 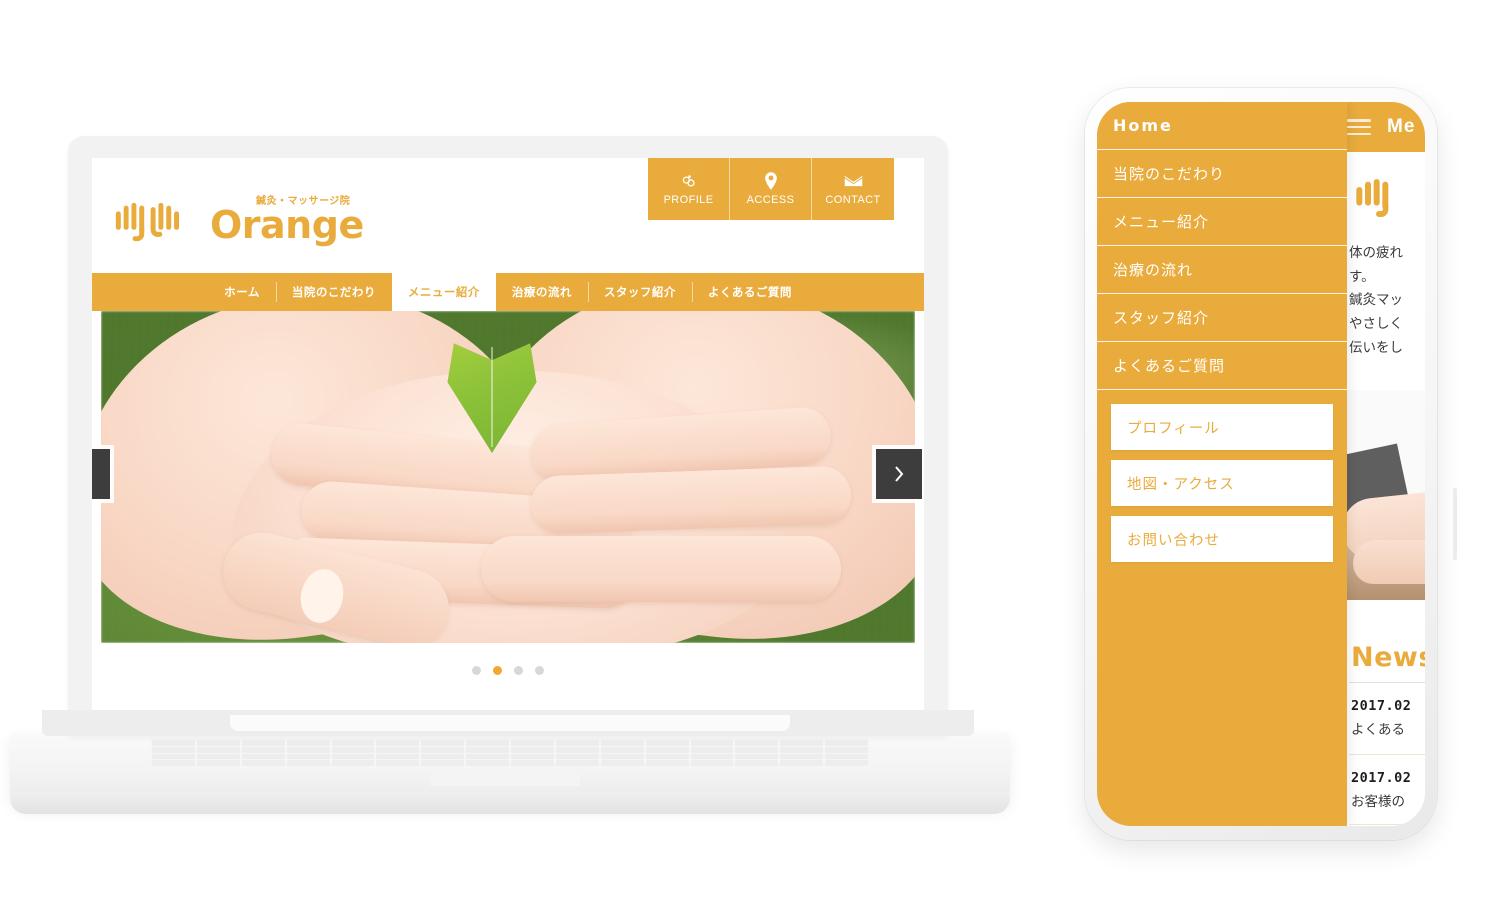 I want to click on hands-logo-icon, so click(x=147, y=222).